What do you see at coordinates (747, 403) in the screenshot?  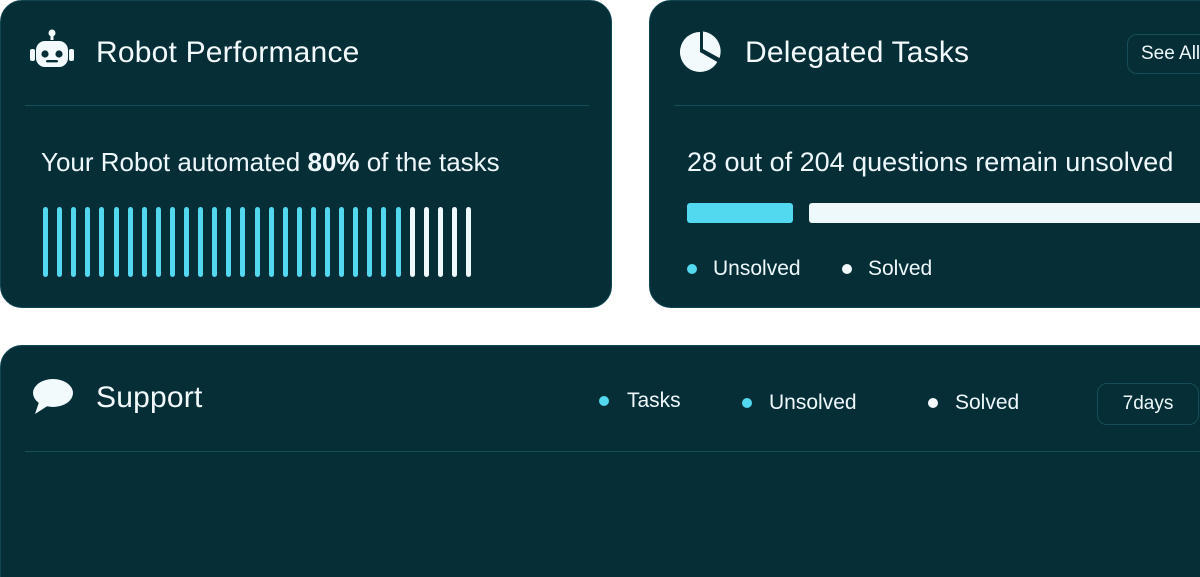 I see `support-legend-dot-unsolved` at bounding box center [747, 403].